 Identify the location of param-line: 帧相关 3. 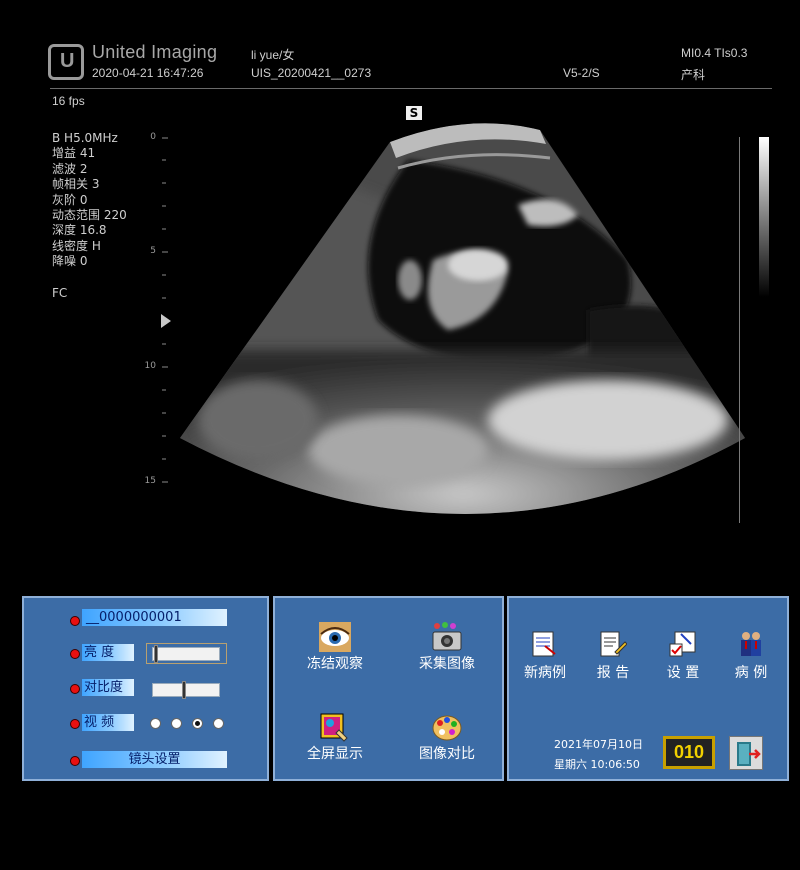
(76, 184).